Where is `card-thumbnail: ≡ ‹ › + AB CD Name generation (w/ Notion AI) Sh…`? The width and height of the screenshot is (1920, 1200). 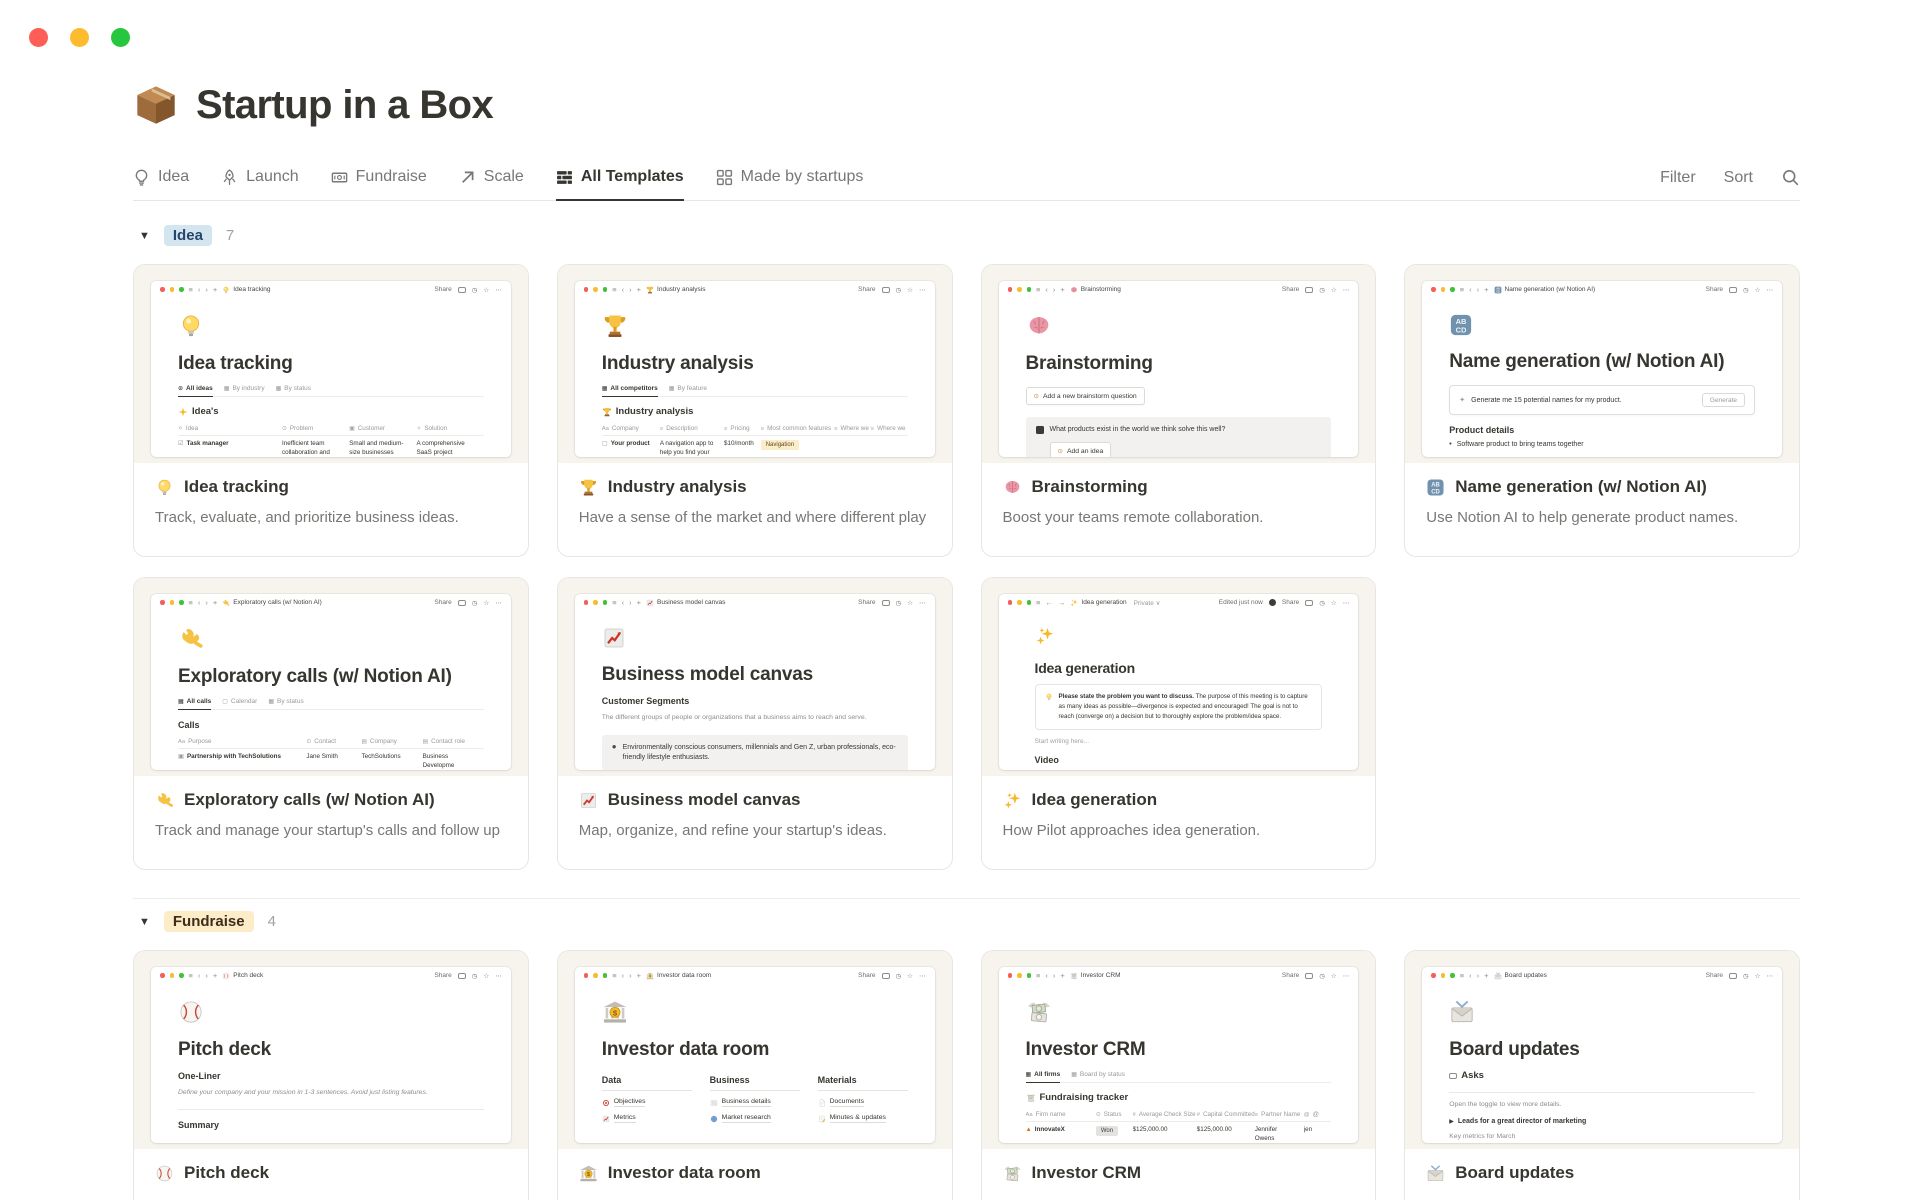
card-thumbnail: ≡ ‹ › + AB CD Name generation (w/ Notion AI) Sh… is located at coordinates (1602, 364).